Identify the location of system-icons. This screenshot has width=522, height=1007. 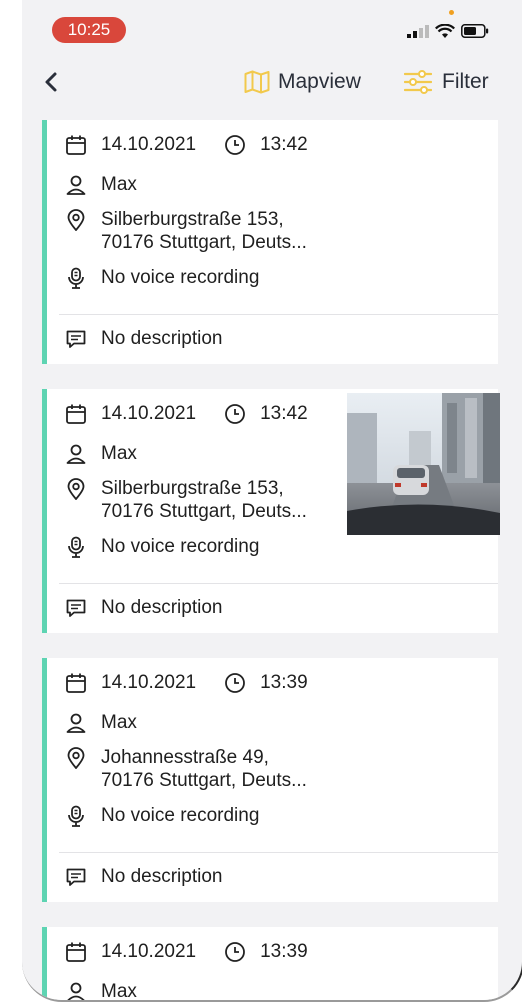
(448, 31).